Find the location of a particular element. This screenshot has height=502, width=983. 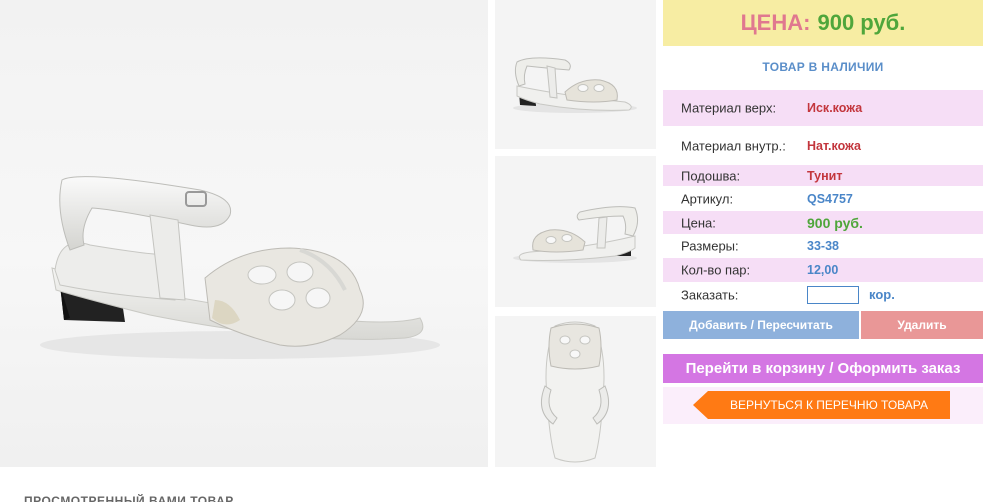

back-button-label: ВЕРНУТЬСЯ К ПЕРЕЧНЮ ТОВАРА is located at coordinates (829, 405).